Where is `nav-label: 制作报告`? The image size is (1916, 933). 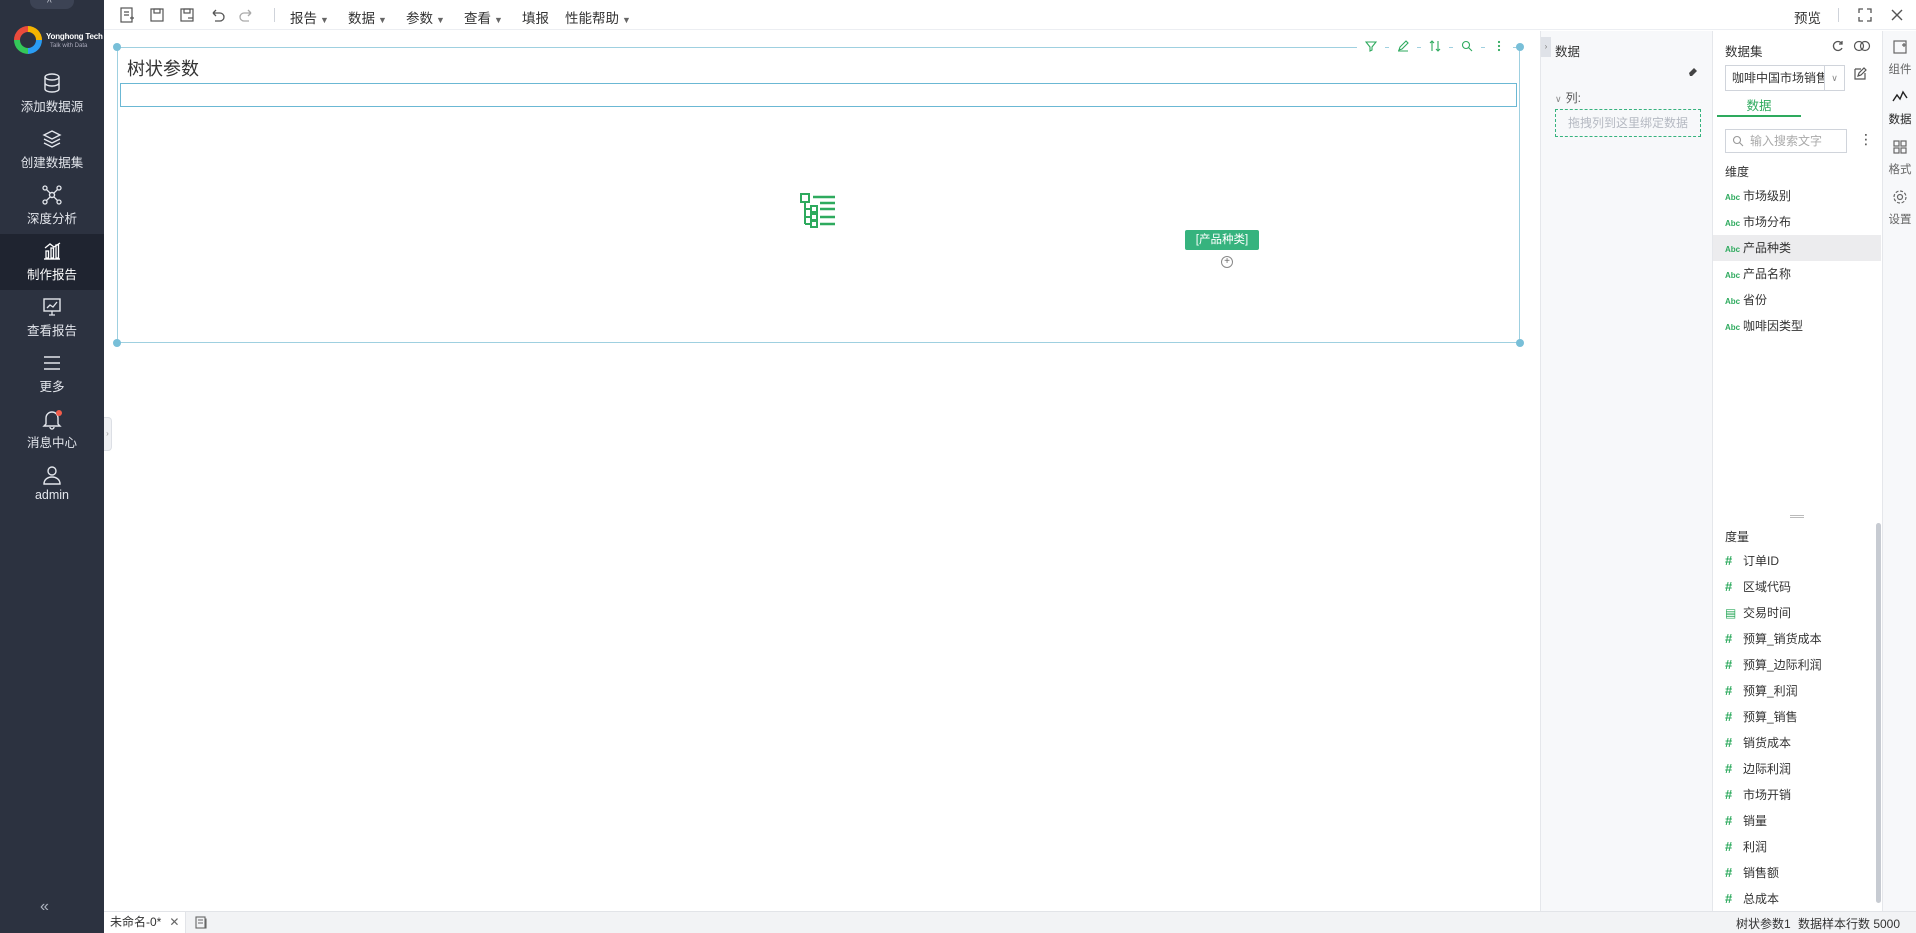
nav-label: 制作报告 is located at coordinates (51, 275).